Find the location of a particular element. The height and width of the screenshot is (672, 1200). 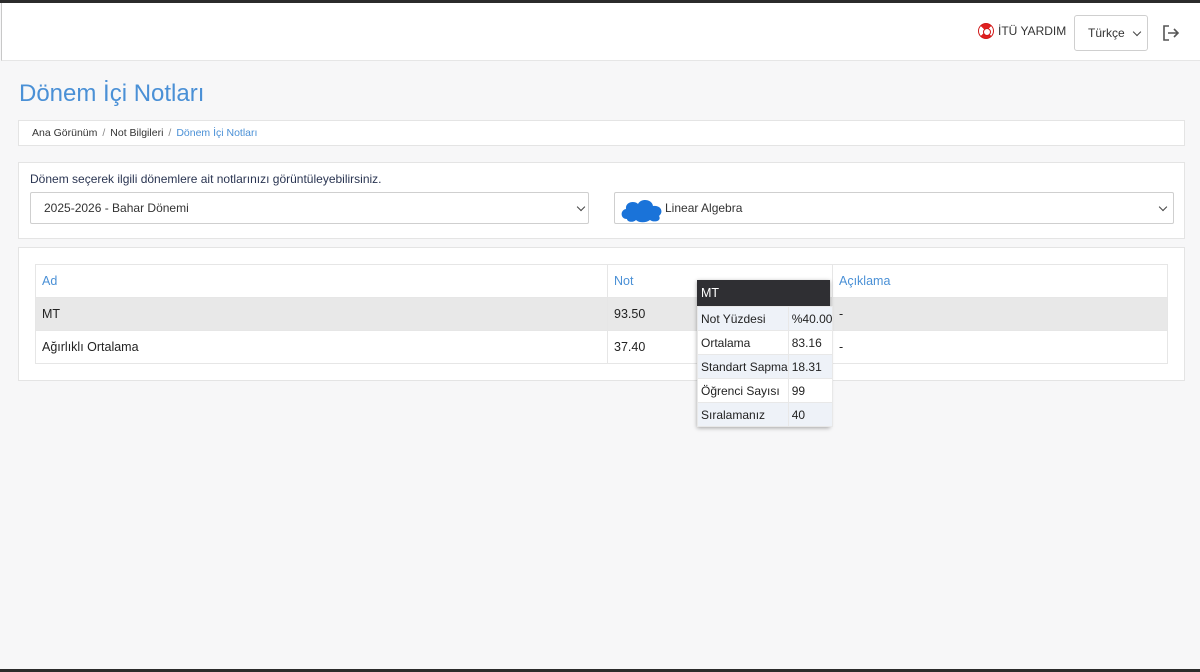

tooltip-value: 18.31 is located at coordinates (810, 366).